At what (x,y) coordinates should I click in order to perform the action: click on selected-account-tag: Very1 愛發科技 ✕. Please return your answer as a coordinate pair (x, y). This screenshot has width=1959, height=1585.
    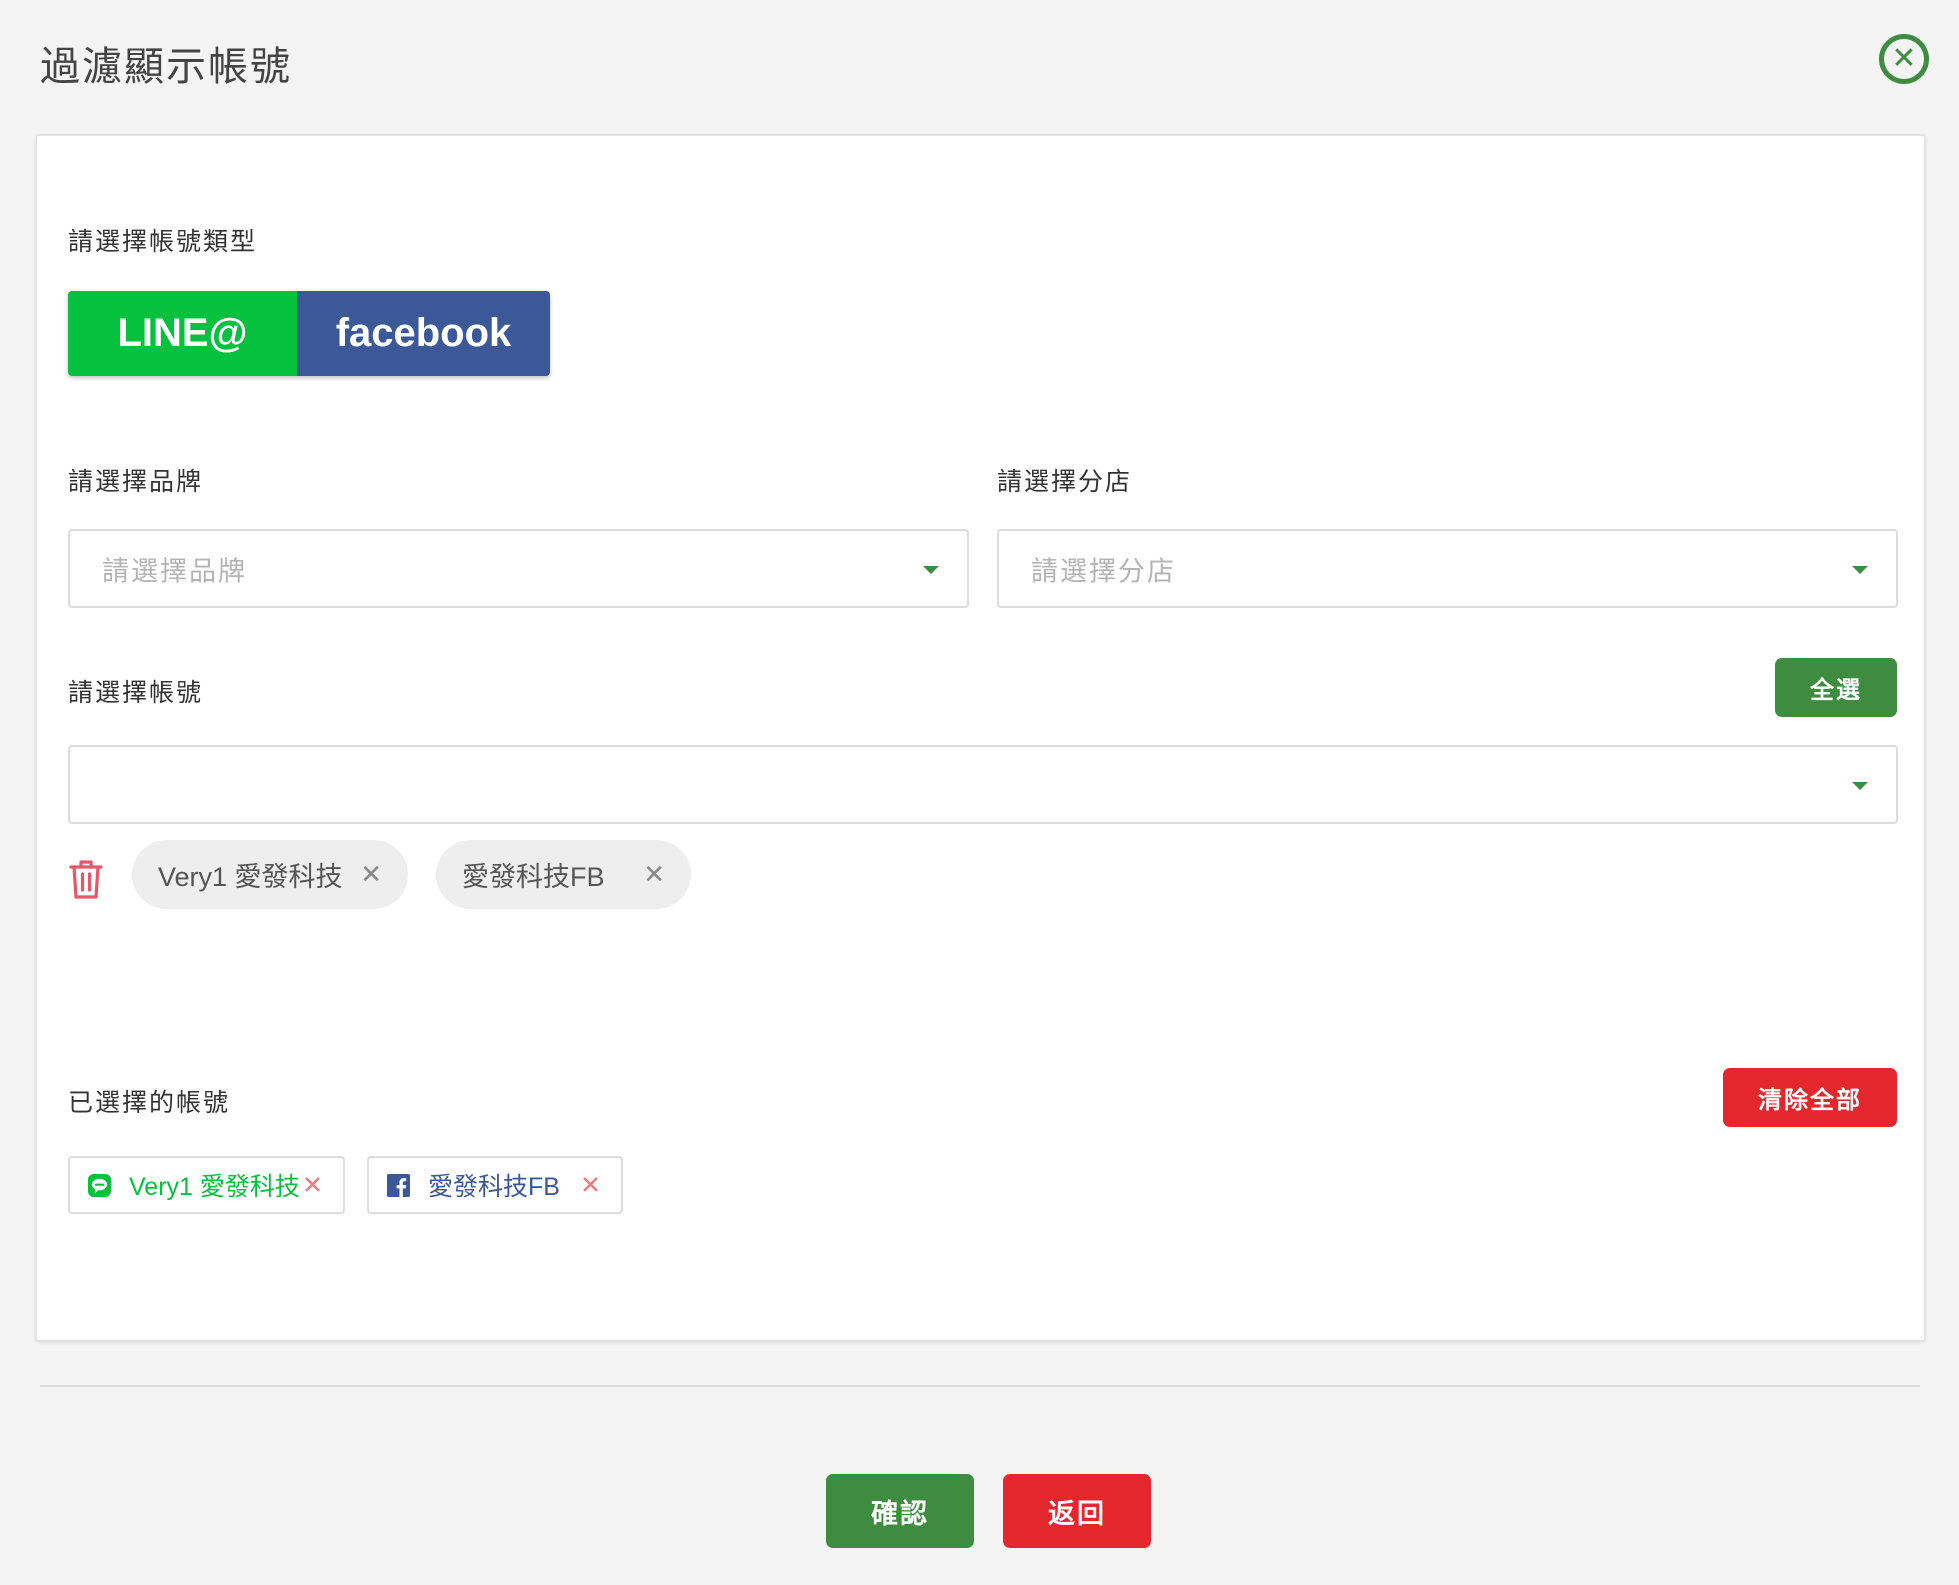
    Looking at the image, I should click on (206, 1185).